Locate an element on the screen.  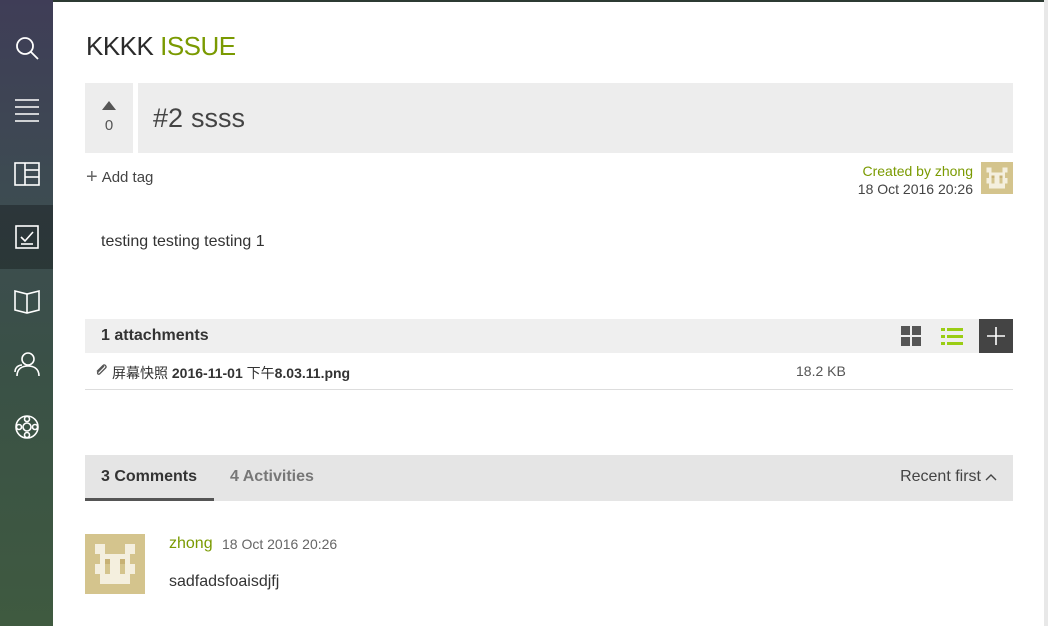
created-info: Created by zhong 18 Oct 2016 20:26 is located at coordinates (915, 180).